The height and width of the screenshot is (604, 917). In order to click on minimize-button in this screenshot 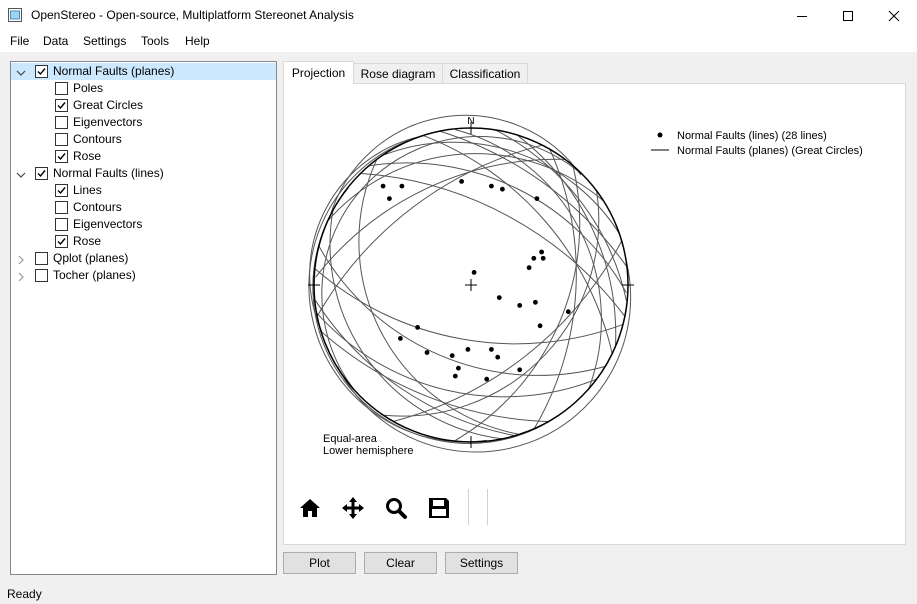, I will do `click(802, 15)`.